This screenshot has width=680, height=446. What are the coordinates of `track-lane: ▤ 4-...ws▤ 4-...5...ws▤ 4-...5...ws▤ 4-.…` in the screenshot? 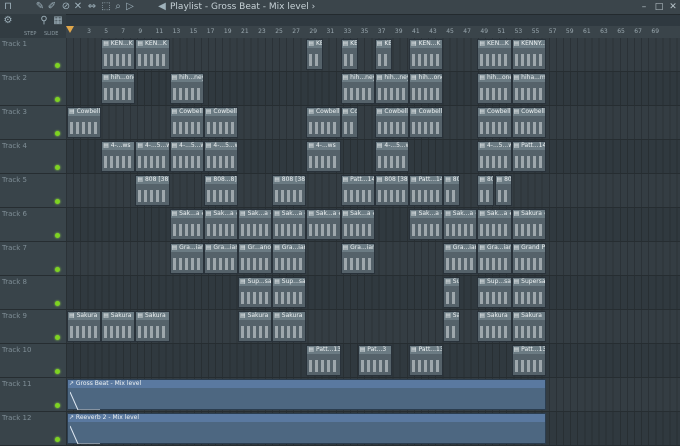 It's located at (373, 157).